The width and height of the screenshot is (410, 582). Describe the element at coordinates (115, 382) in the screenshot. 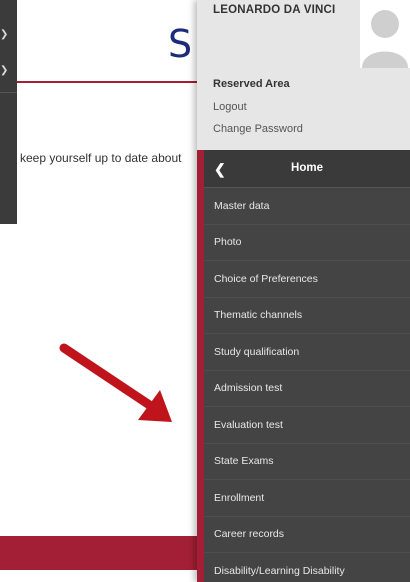

I see `annotation-arrow` at that location.